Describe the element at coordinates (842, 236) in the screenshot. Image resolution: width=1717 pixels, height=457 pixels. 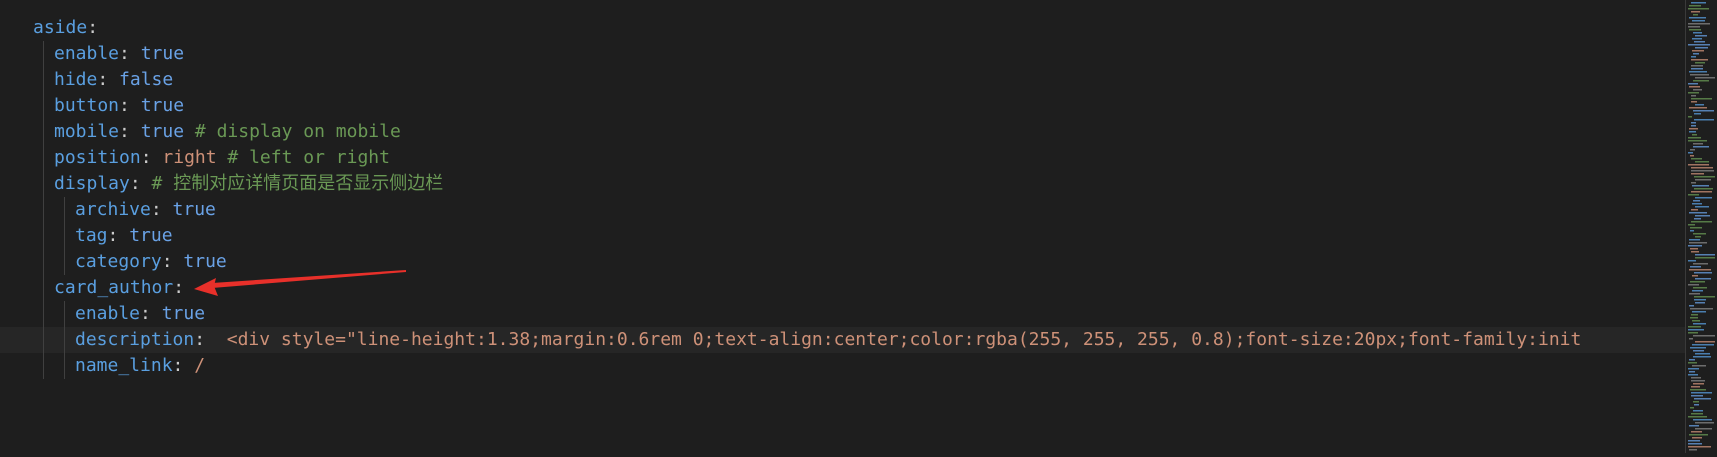
I see `code-line: tag: true` at that location.